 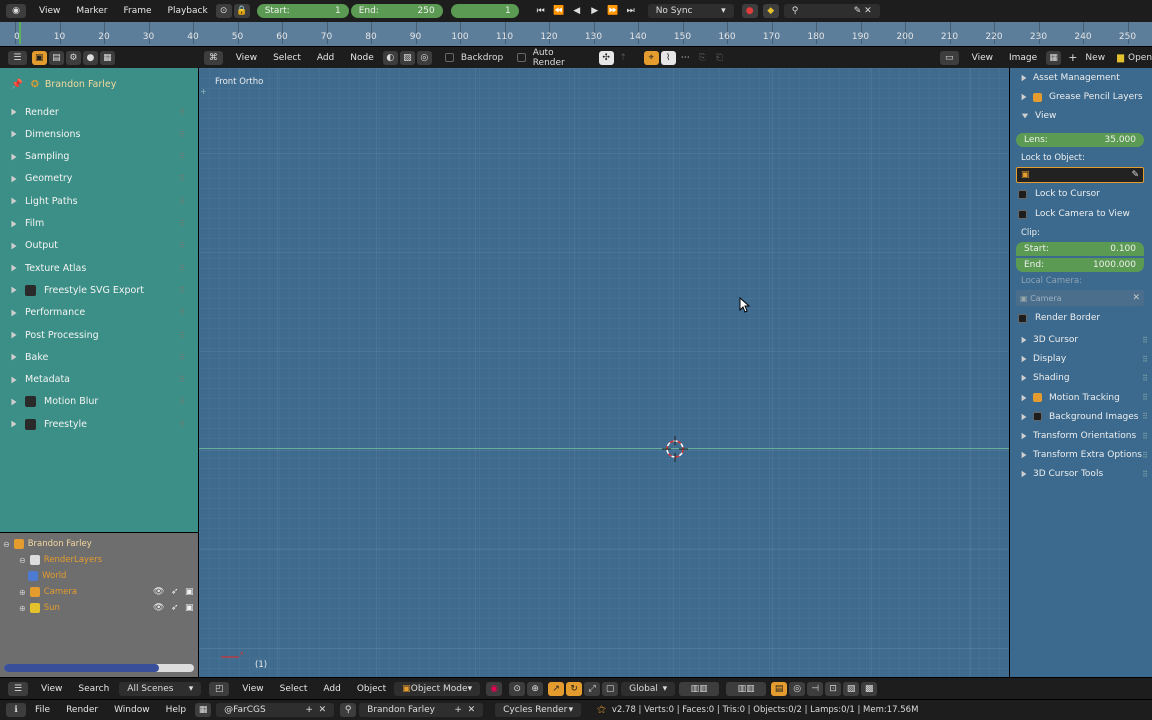 I want to click on play-reverse-icon: ◀, so click(x=577, y=11).